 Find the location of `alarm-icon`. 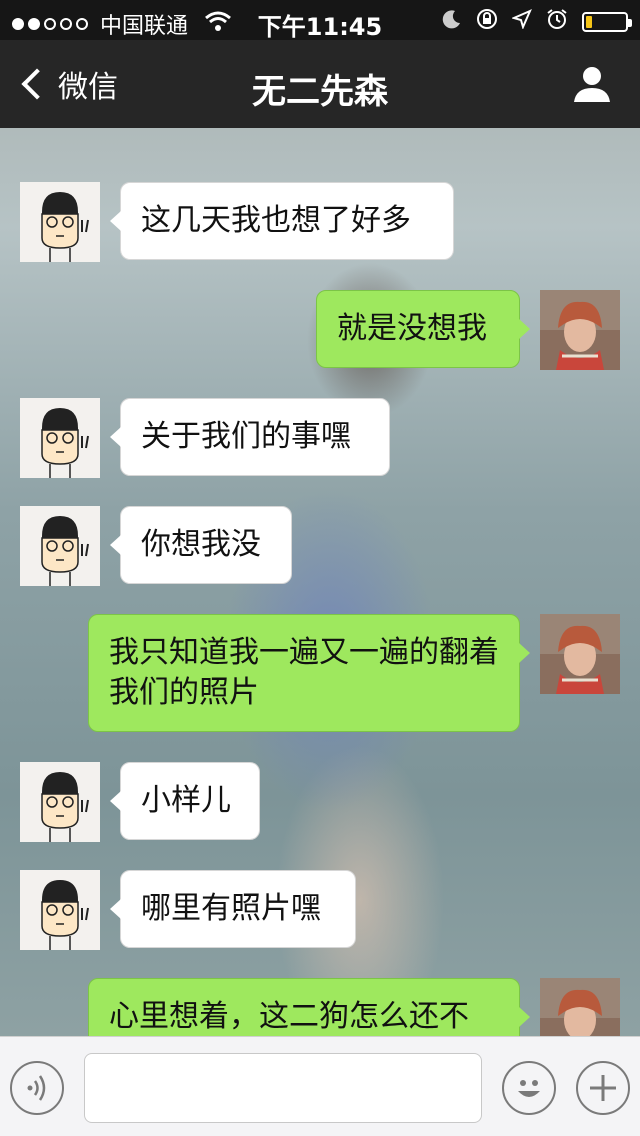

alarm-icon is located at coordinates (557, 21).